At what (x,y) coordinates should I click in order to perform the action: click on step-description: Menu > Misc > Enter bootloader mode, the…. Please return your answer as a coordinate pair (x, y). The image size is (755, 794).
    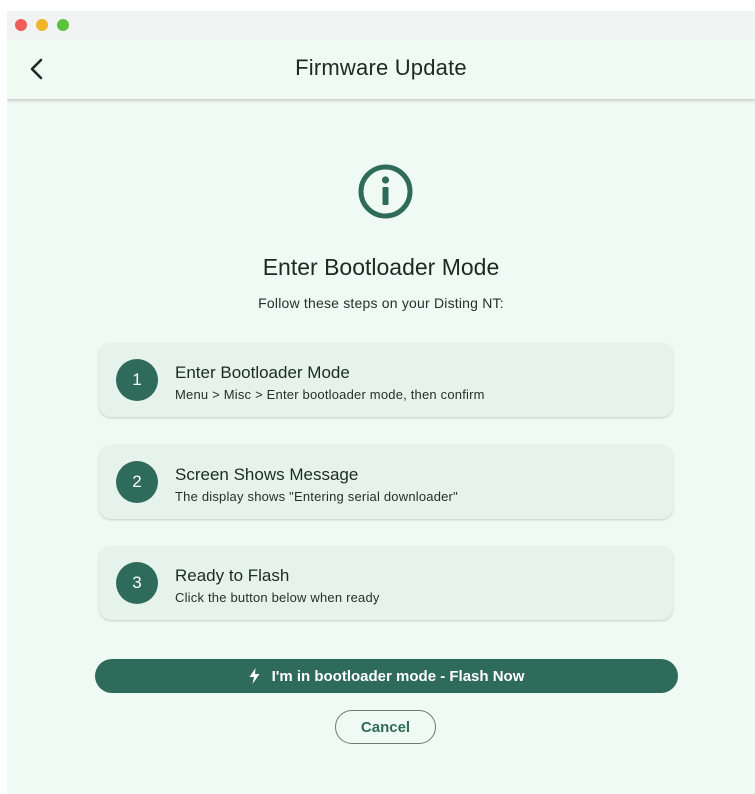
    Looking at the image, I should click on (330, 394).